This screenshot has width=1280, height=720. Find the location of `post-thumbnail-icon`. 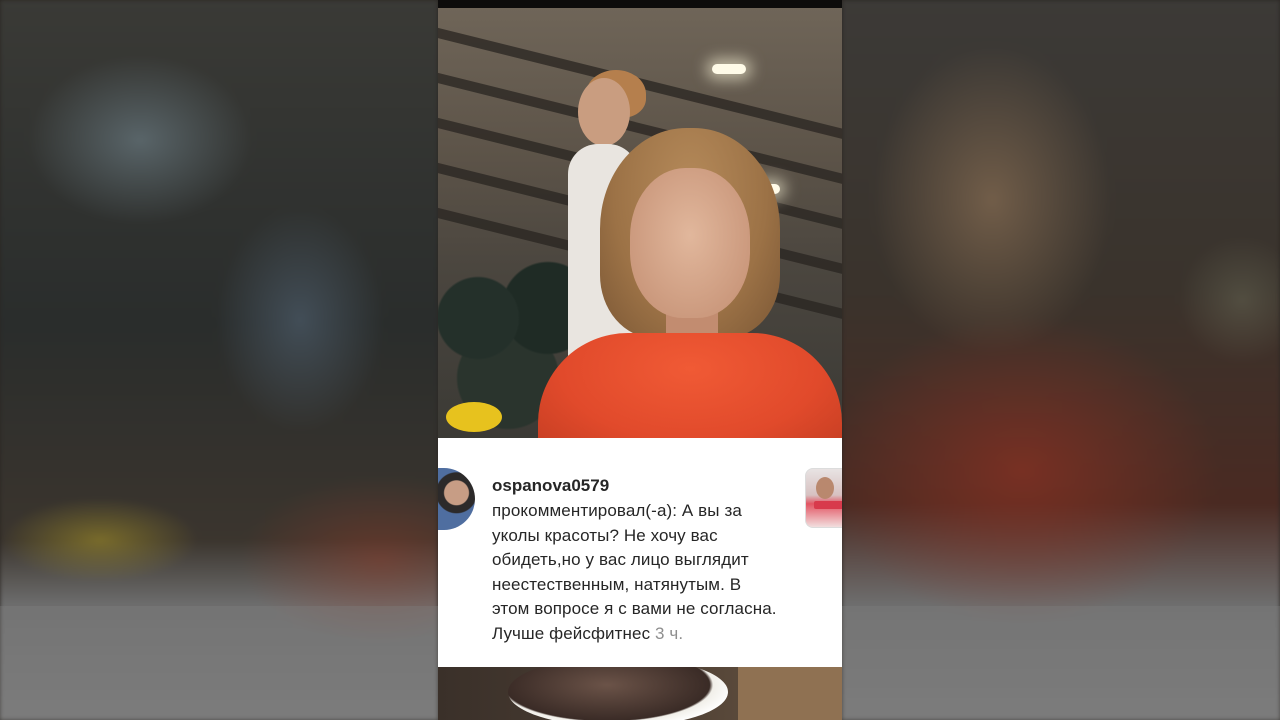

post-thumbnail-icon is located at coordinates (823, 498).